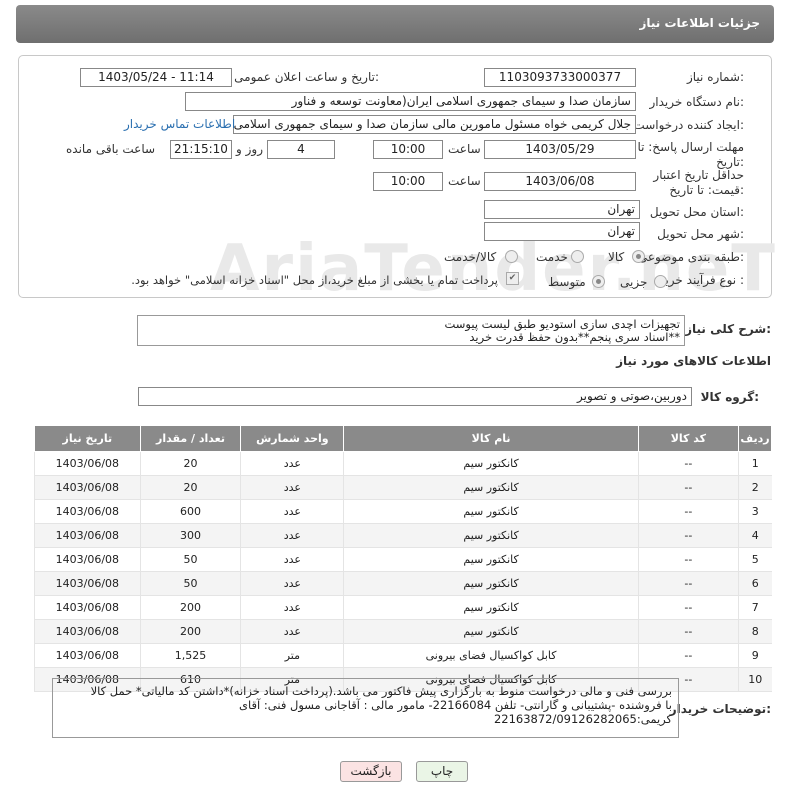 The width and height of the screenshot is (789, 796). What do you see at coordinates (720, 709) in the screenshot?
I see `buyer-notes-label: توضیحات خریدار:` at bounding box center [720, 709].